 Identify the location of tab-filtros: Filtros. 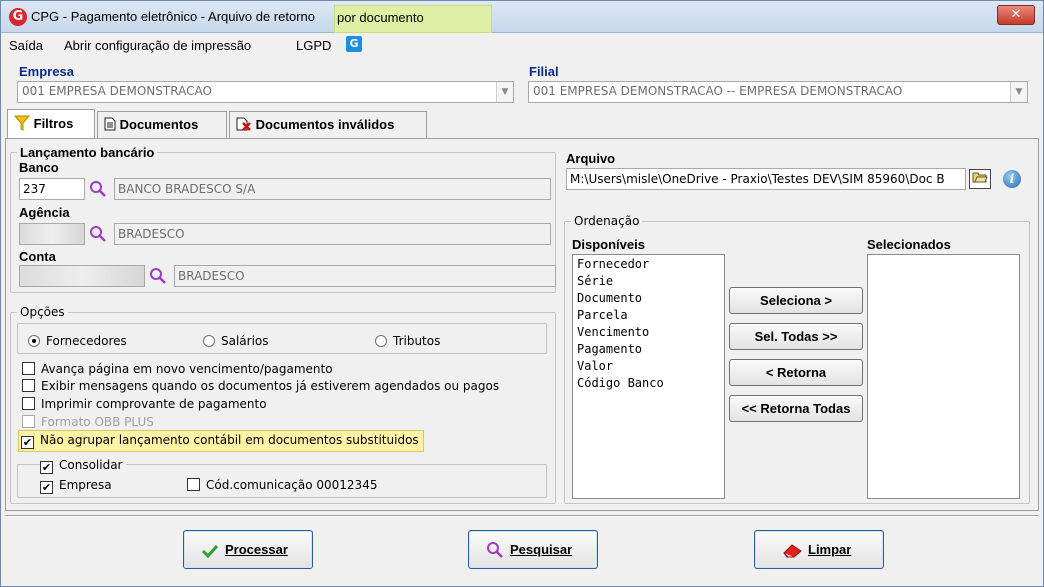
(51, 123).